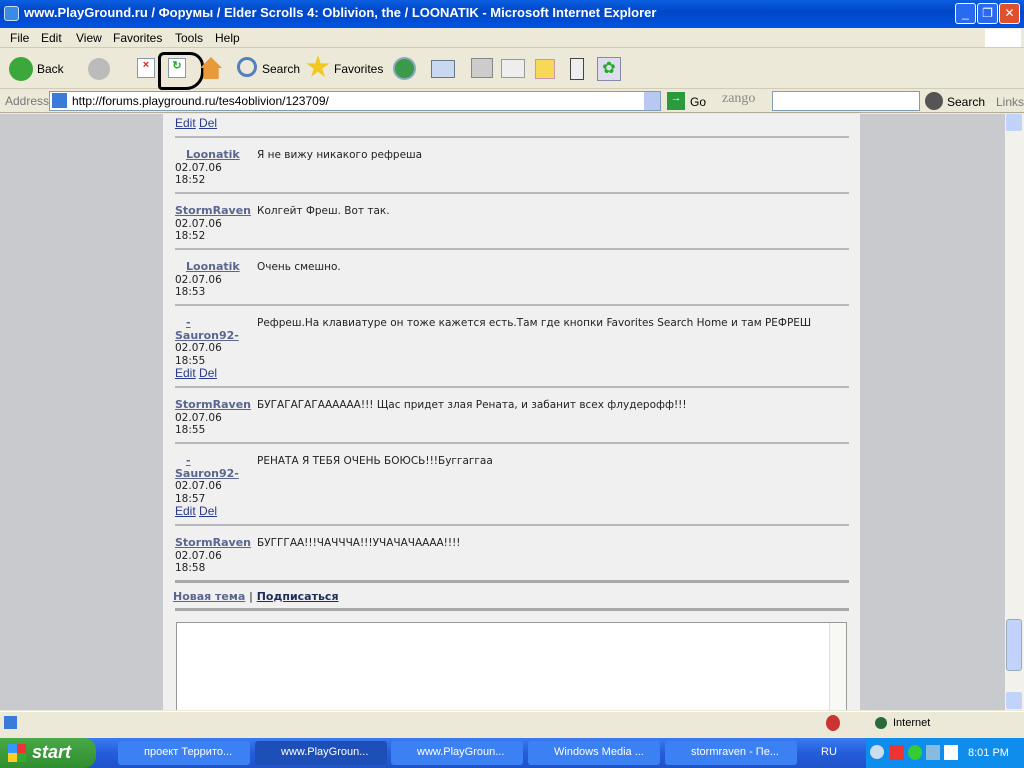 Image resolution: width=1024 pixels, height=768 pixels. I want to click on history-icon, so click(404, 68).